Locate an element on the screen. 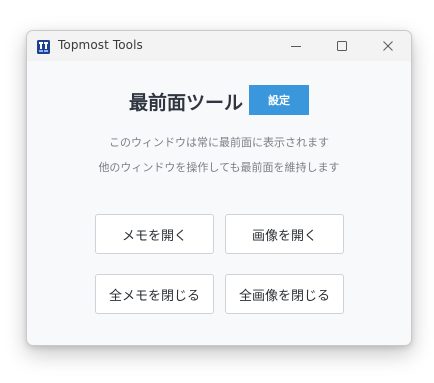 The image size is (434, 383). close-all-images-button: 全画像を閉じる is located at coordinates (284, 294).